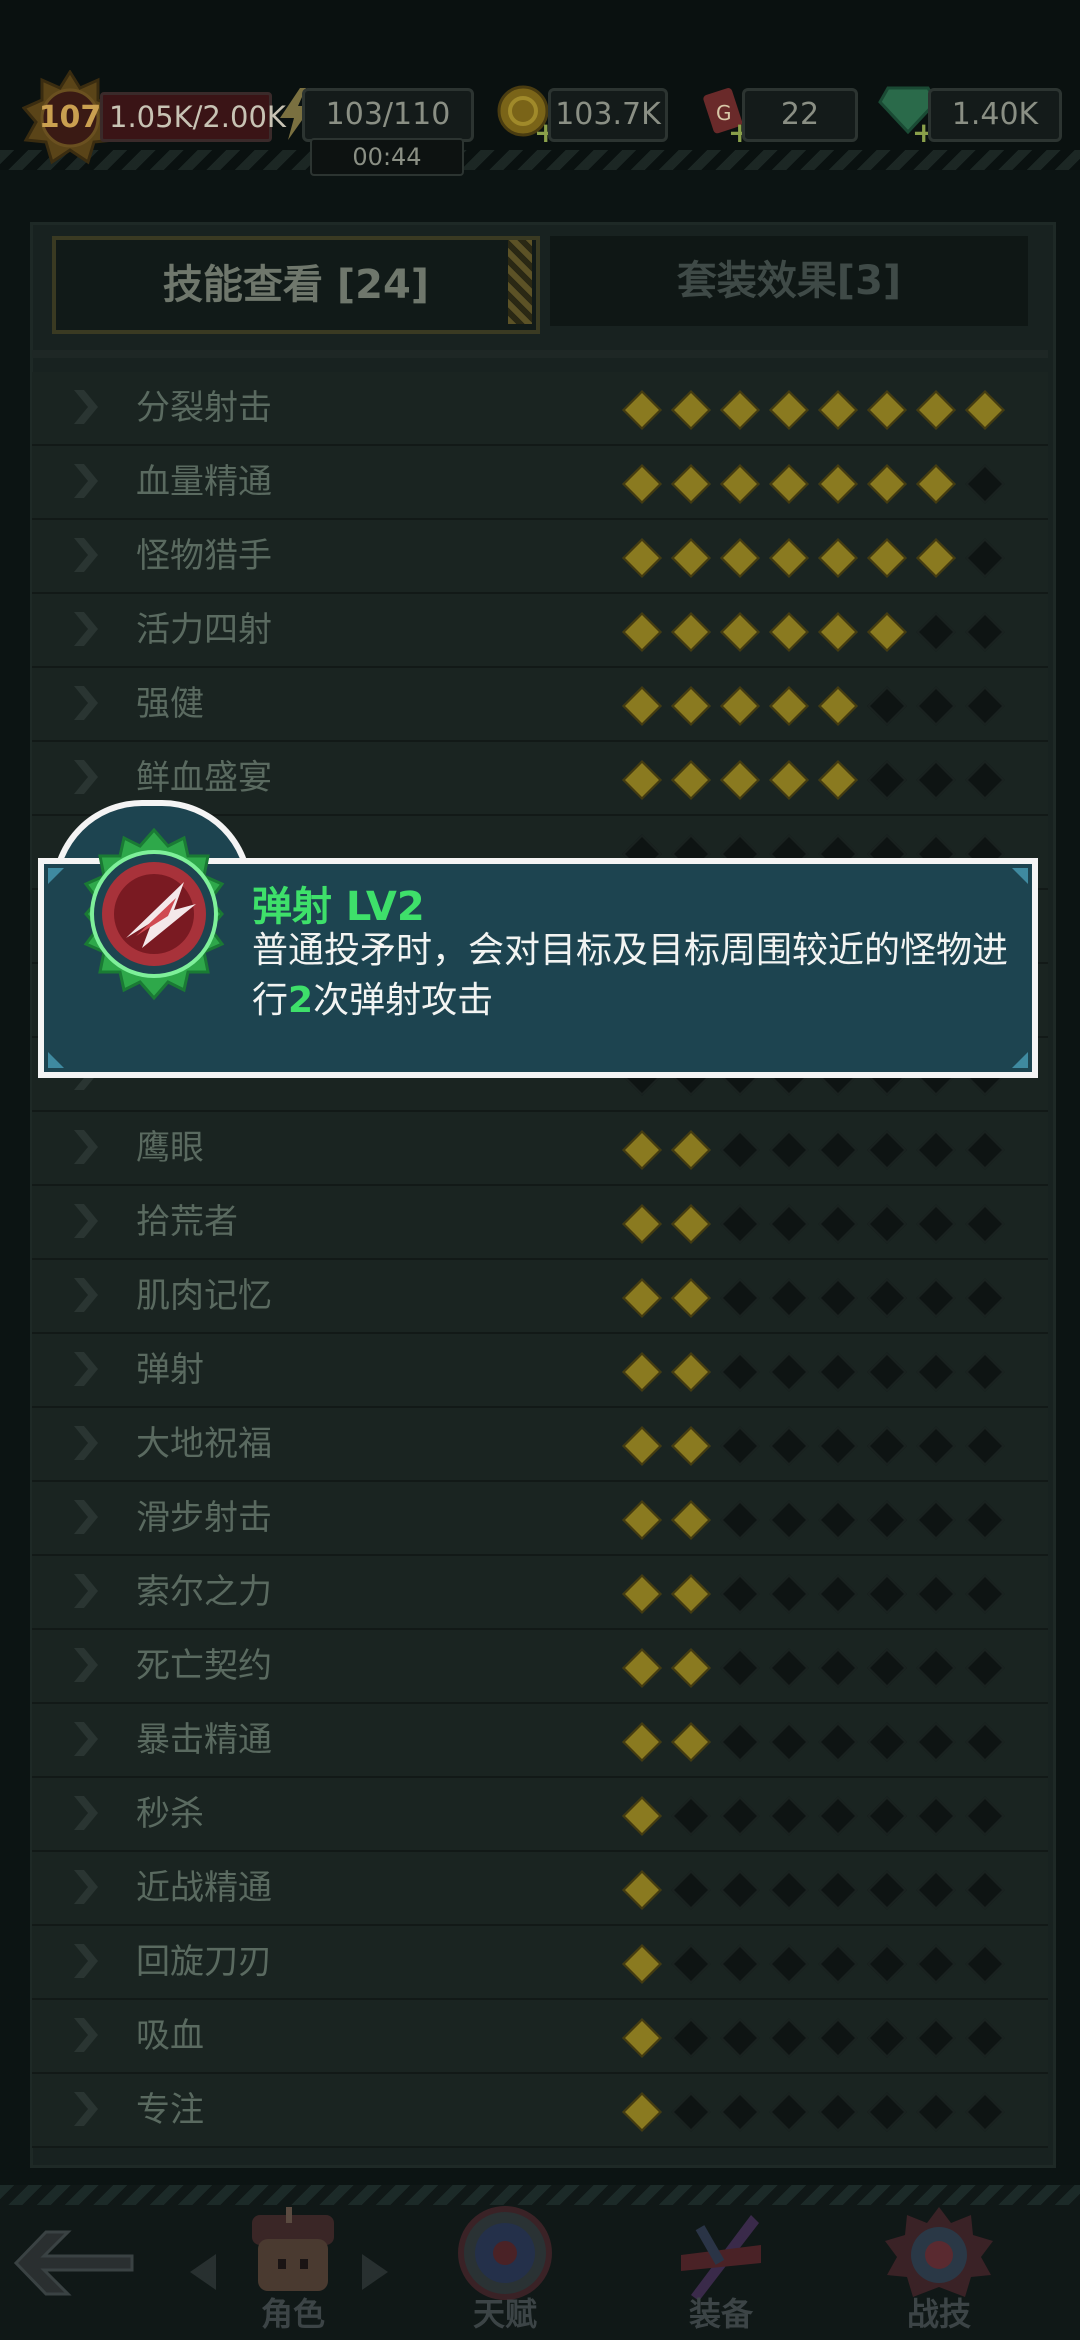 The image size is (1080, 2340). What do you see at coordinates (540, 705) in the screenshot?
I see `skill-row: 强健` at bounding box center [540, 705].